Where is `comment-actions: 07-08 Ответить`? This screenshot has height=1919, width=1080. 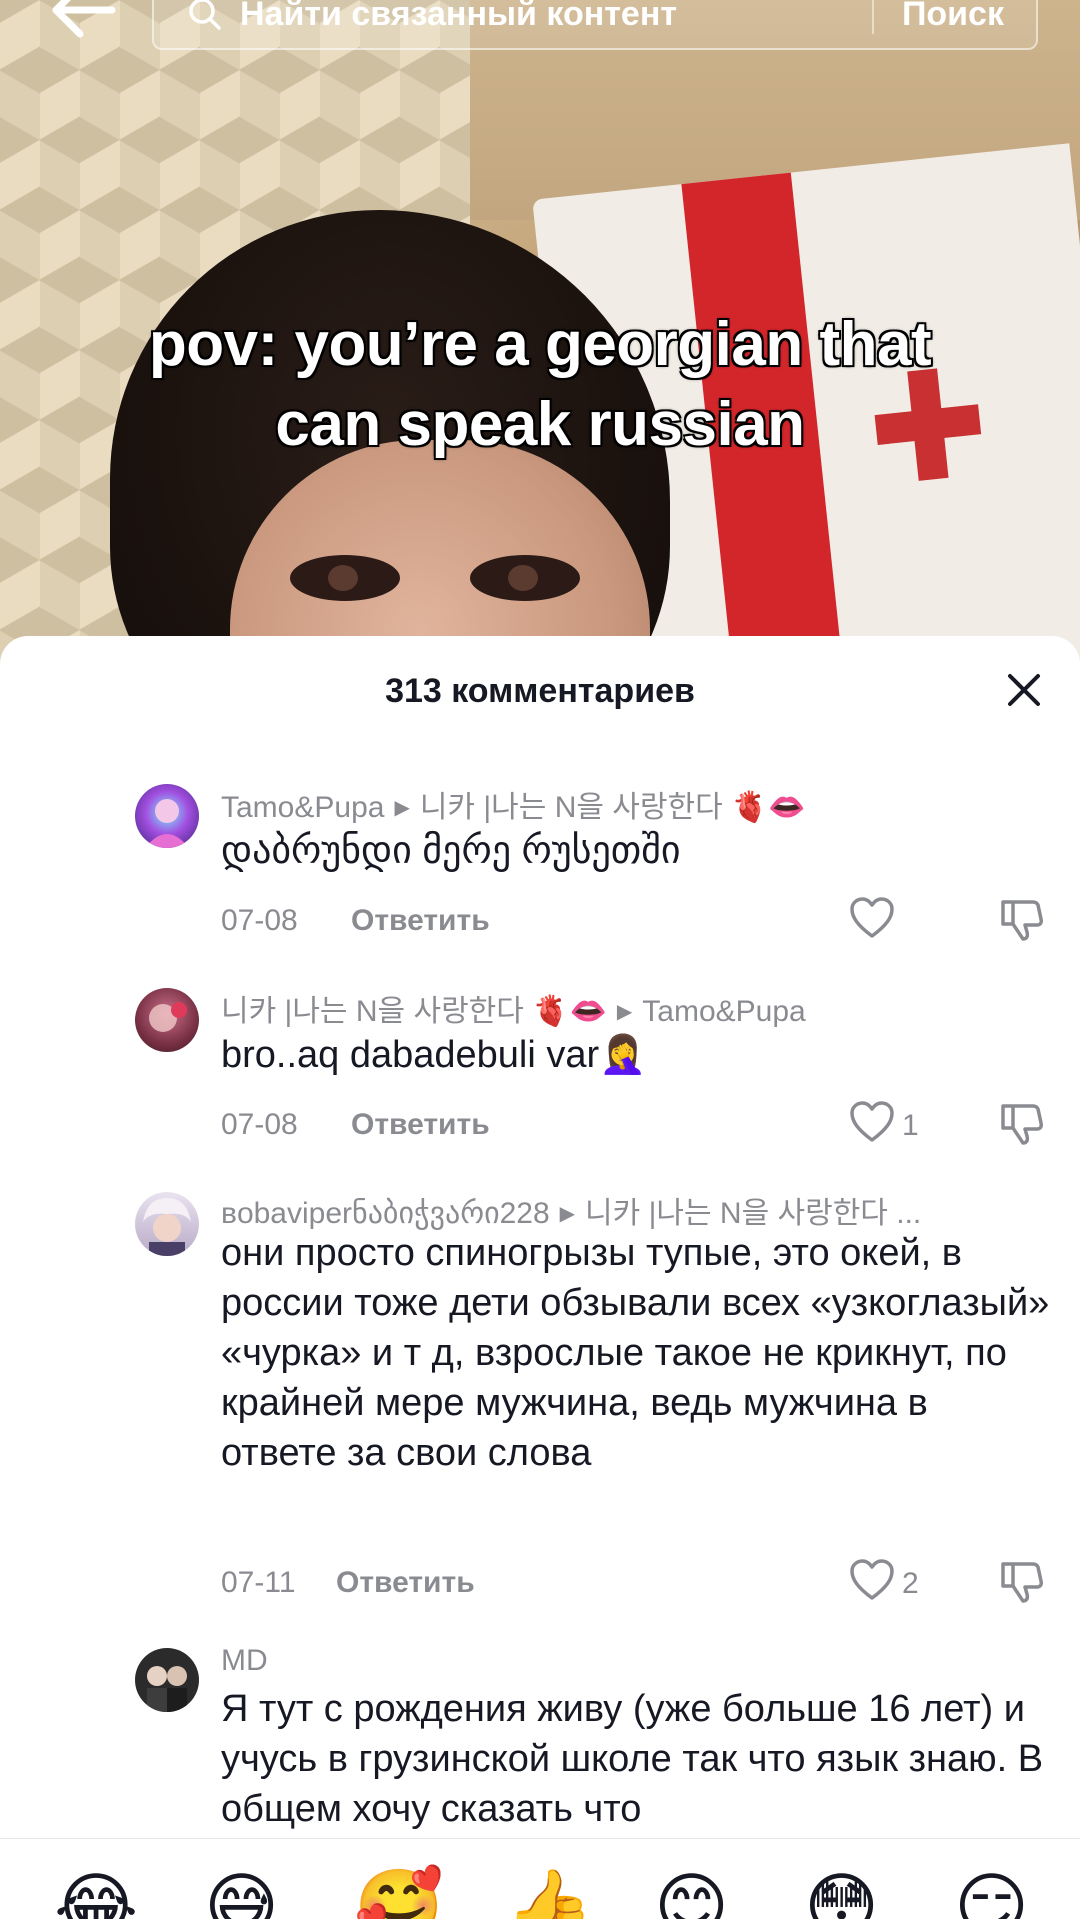 comment-actions: 07-08 Ответить is located at coordinates (636, 921).